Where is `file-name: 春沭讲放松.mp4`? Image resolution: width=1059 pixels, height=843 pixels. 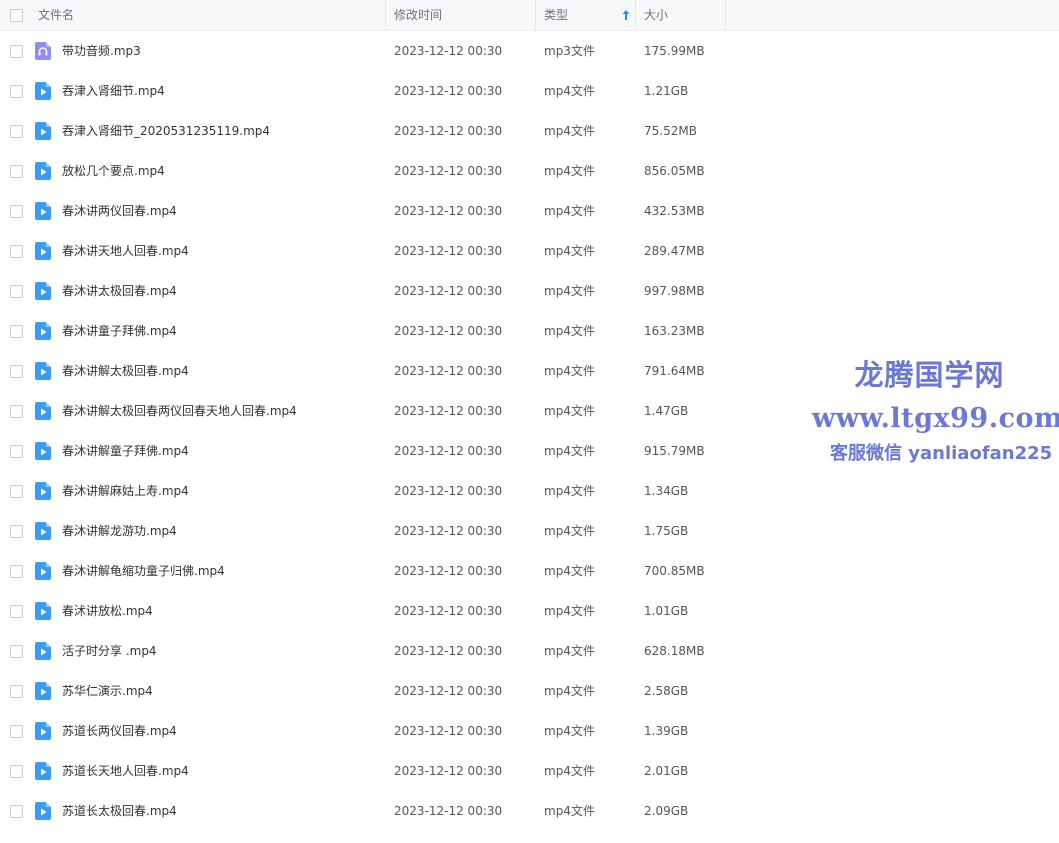
file-name: 春沭讲放松.mp4 is located at coordinates (107, 611).